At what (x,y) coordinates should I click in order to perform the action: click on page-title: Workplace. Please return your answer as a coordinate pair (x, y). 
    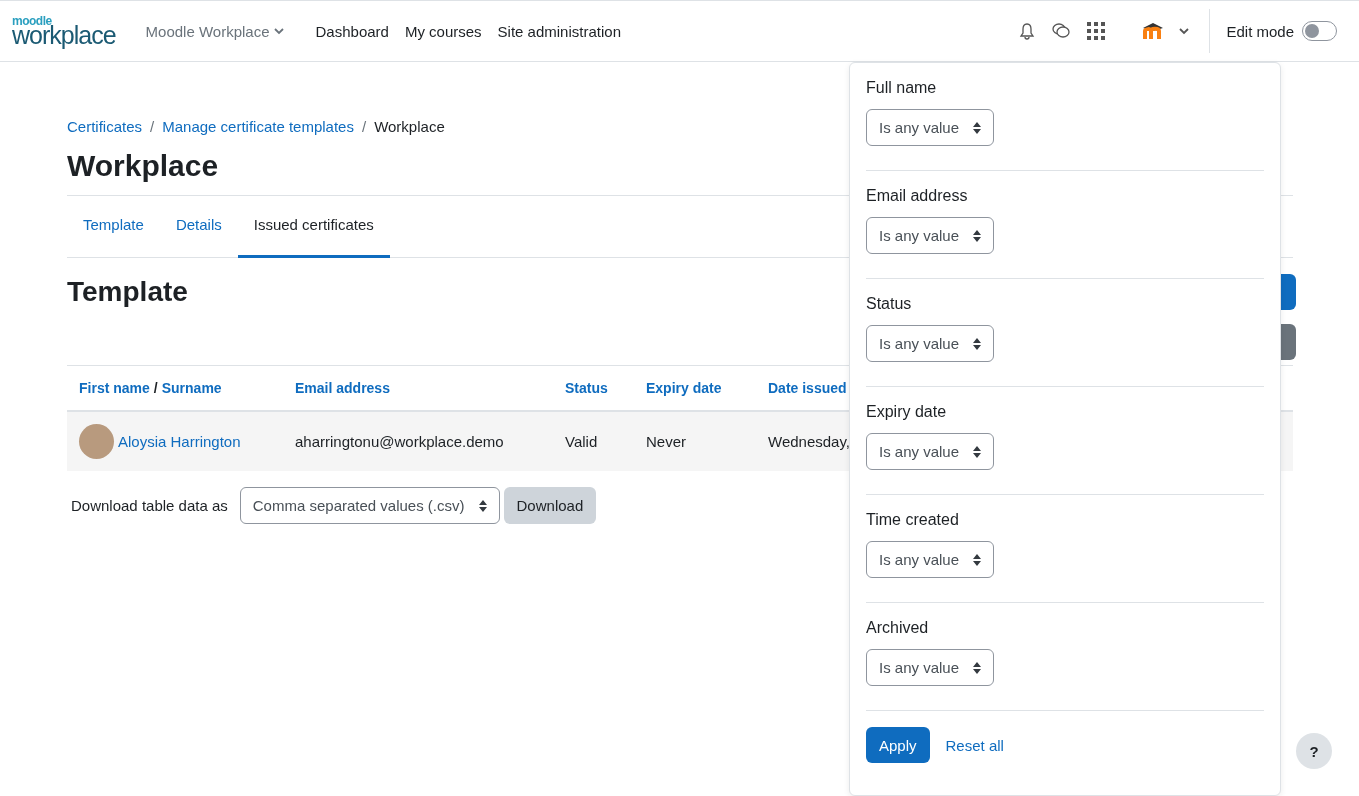
    Looking at the image, I should click on (143, 166).